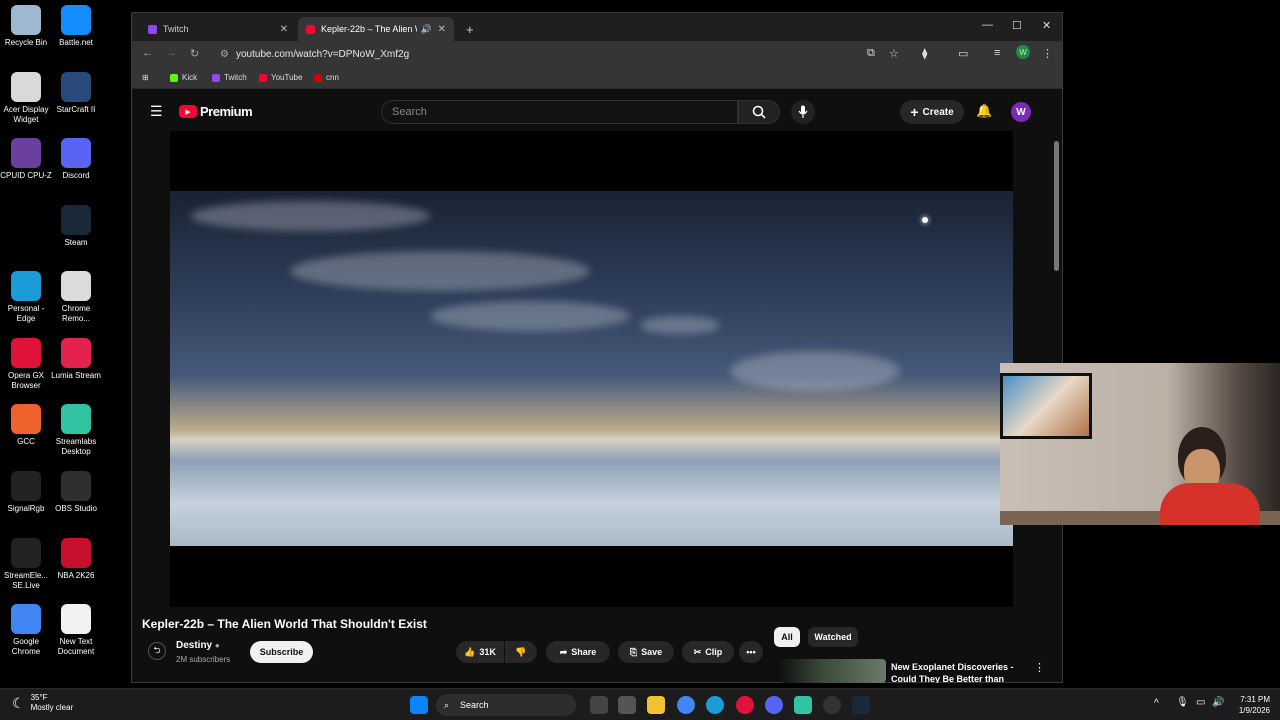 The width and height of the screenshot is (1280, 720). I want to click on speaker-icon: 🔊, so click(426, 29).